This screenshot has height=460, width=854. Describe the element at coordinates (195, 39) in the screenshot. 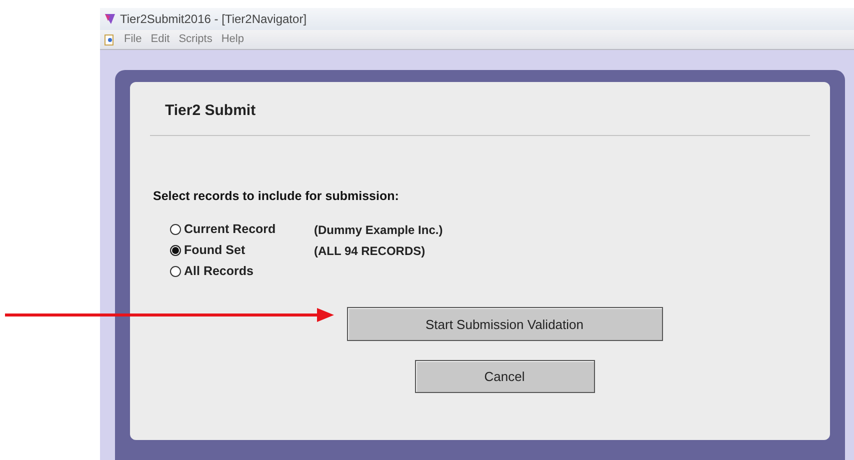

I see `menu-item: Scripts` at that location.